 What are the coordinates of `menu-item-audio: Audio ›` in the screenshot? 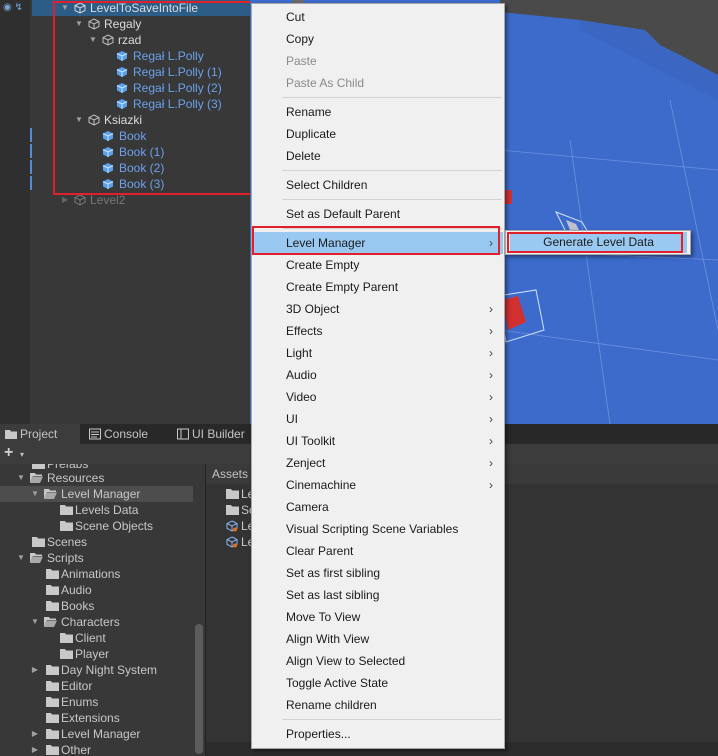 It's located at (378, 375).